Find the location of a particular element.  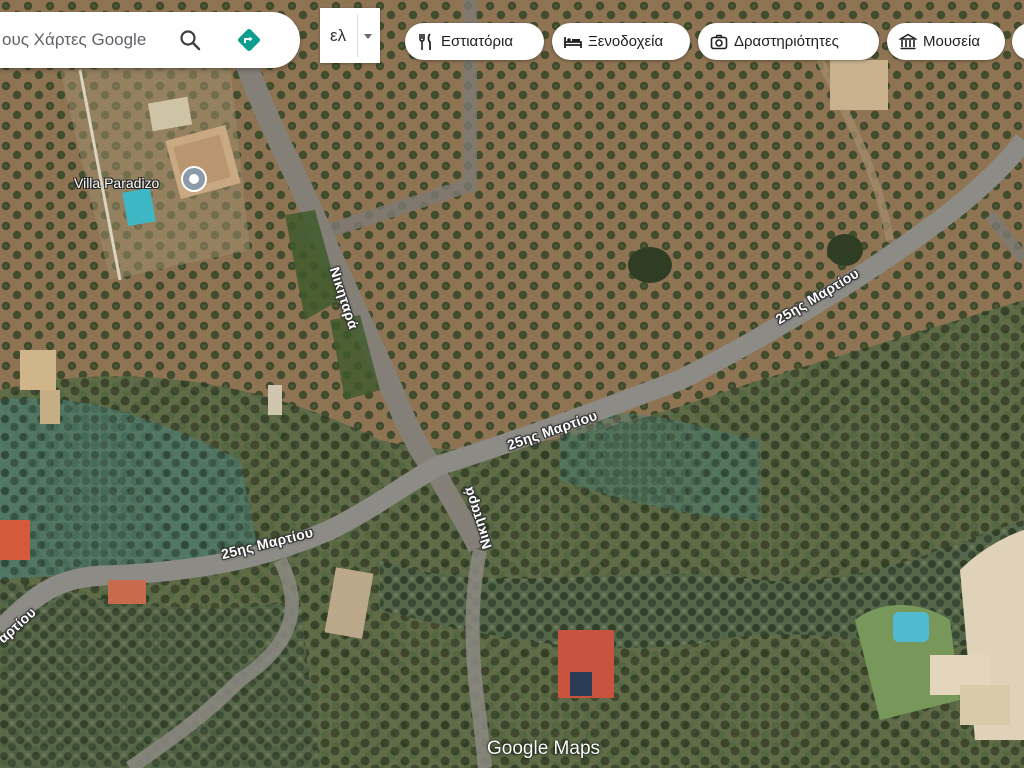

search-input is located at coordinates (102, 40).